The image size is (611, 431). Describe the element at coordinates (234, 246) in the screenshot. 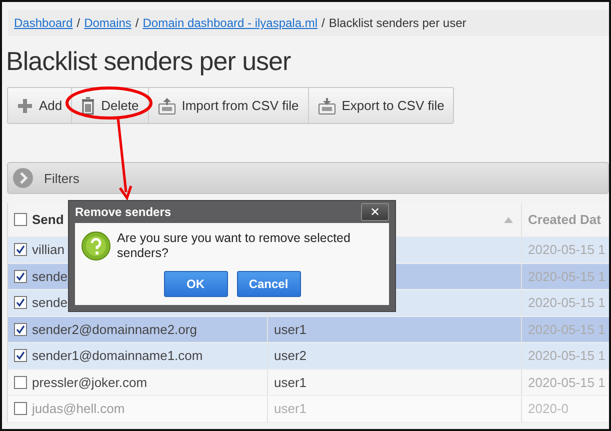

I see `dialog-message: Are you sure you want to remove selected senders?` at that location.